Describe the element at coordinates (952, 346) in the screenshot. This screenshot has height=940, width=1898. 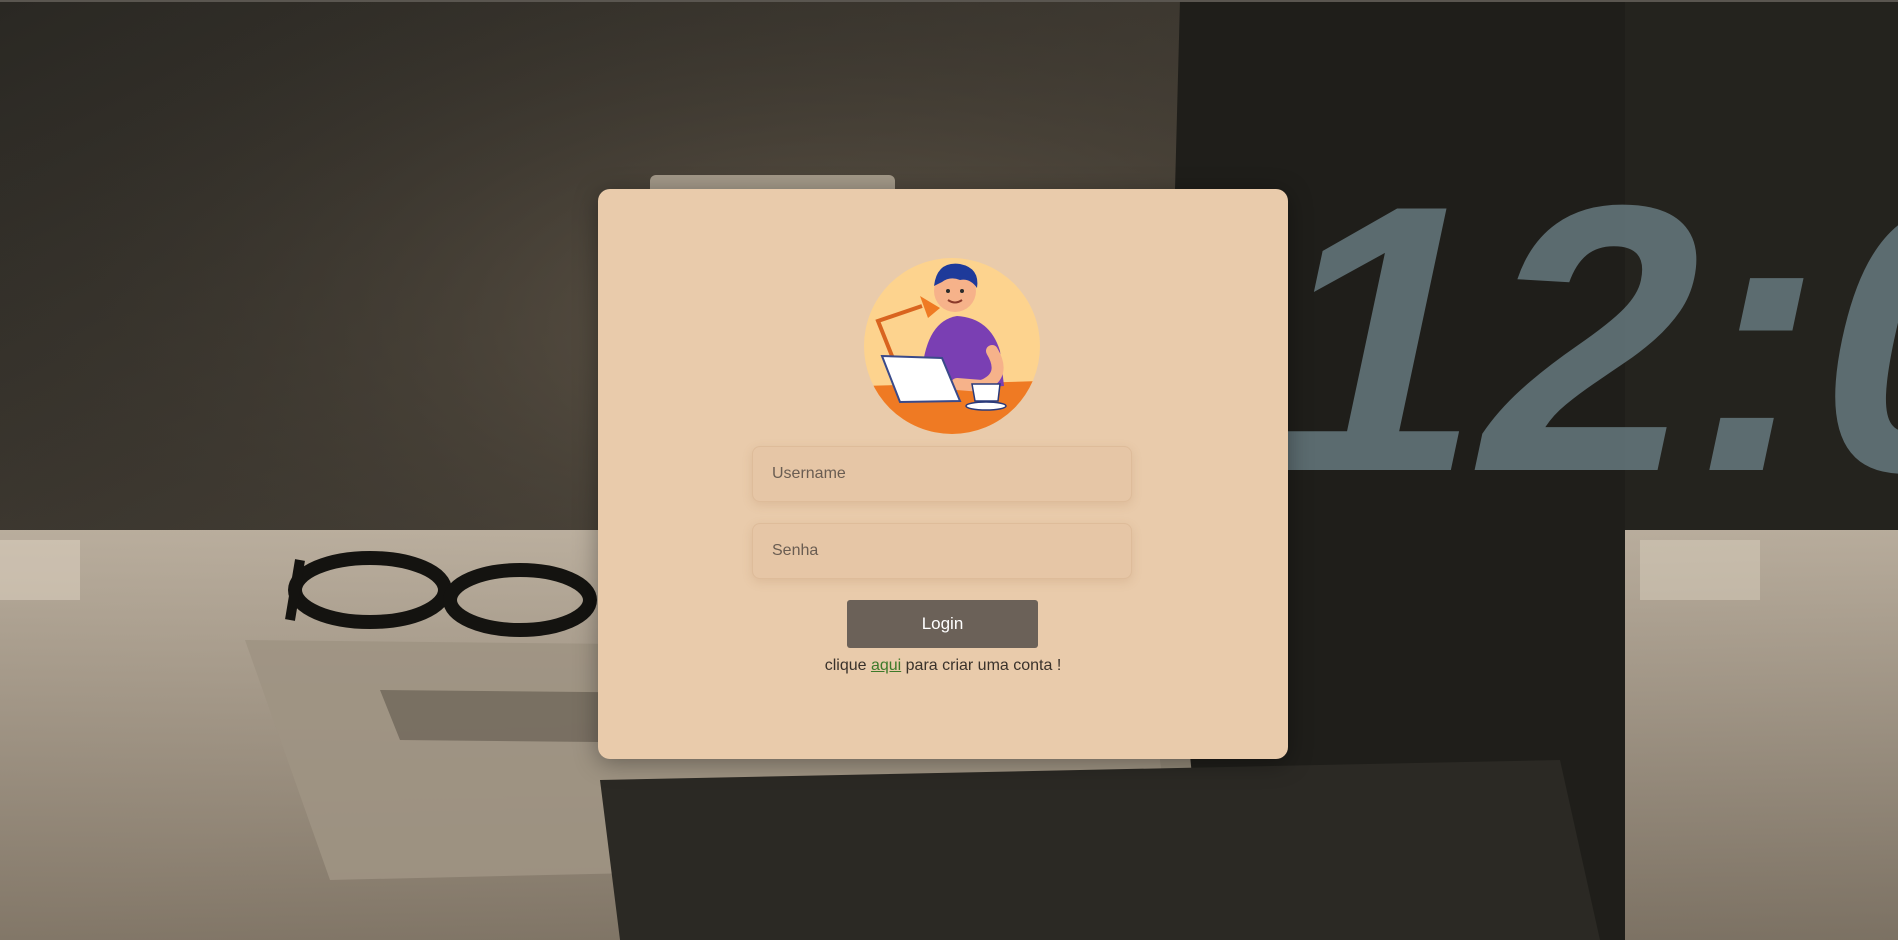
I see `person-at-laptop-illustration` at that location.